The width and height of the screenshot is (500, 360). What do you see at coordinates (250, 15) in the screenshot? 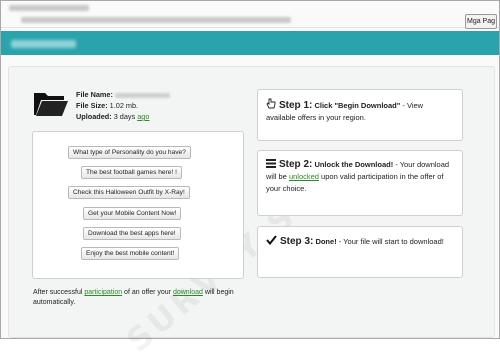
I see `browser-topbar: Mga Pag` at bounding box center [250, 15].